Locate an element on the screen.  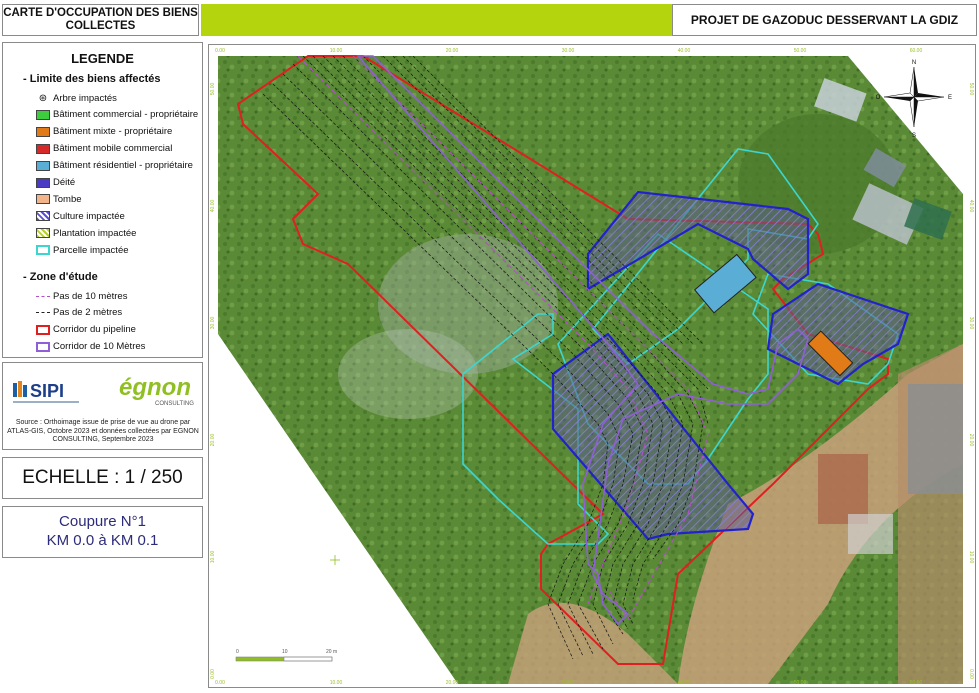
egnon-logo: égnon CONSULTING is located at coordinates (156, 390).